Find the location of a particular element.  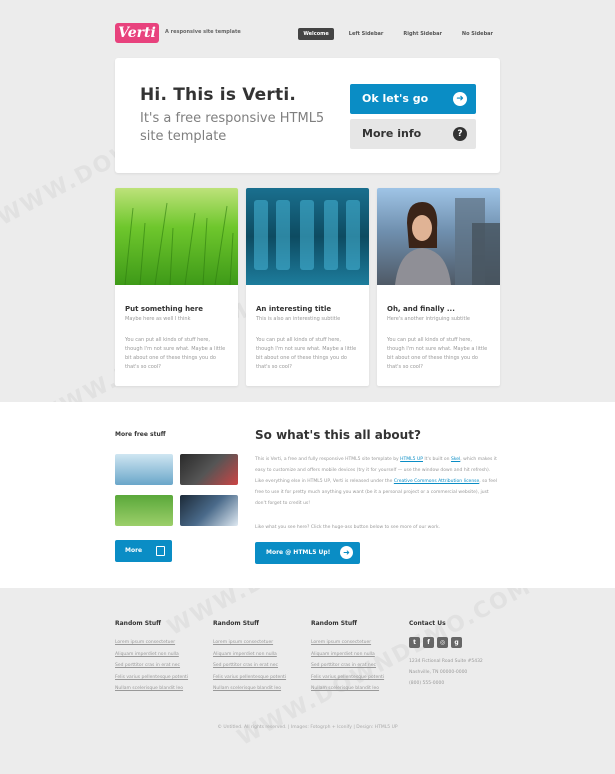

skel-link: Skel is located at coordinates (455, 459).